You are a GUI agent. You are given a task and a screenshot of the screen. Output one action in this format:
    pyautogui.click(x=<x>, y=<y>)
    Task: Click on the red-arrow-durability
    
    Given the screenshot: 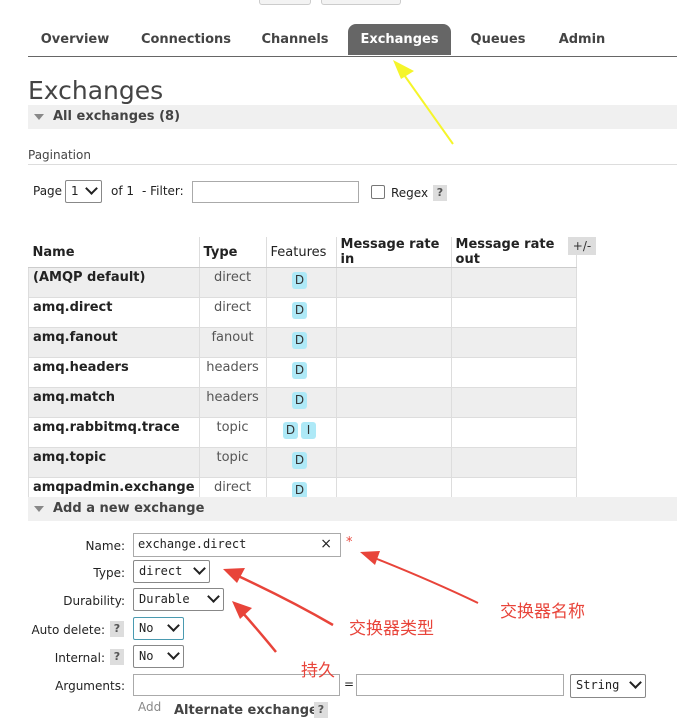 What is the action you would take?
    pyautogui.click(x=254, y=627)
    